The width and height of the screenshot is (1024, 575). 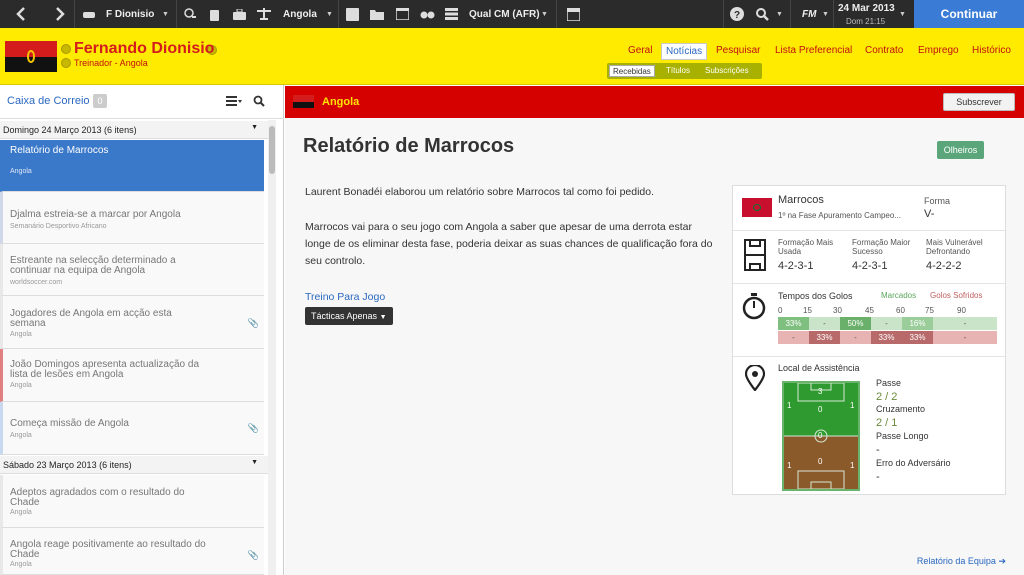 I want to click on inbox-message: Começa missão de Angola Angola 📎, so click(x=132, y=428).